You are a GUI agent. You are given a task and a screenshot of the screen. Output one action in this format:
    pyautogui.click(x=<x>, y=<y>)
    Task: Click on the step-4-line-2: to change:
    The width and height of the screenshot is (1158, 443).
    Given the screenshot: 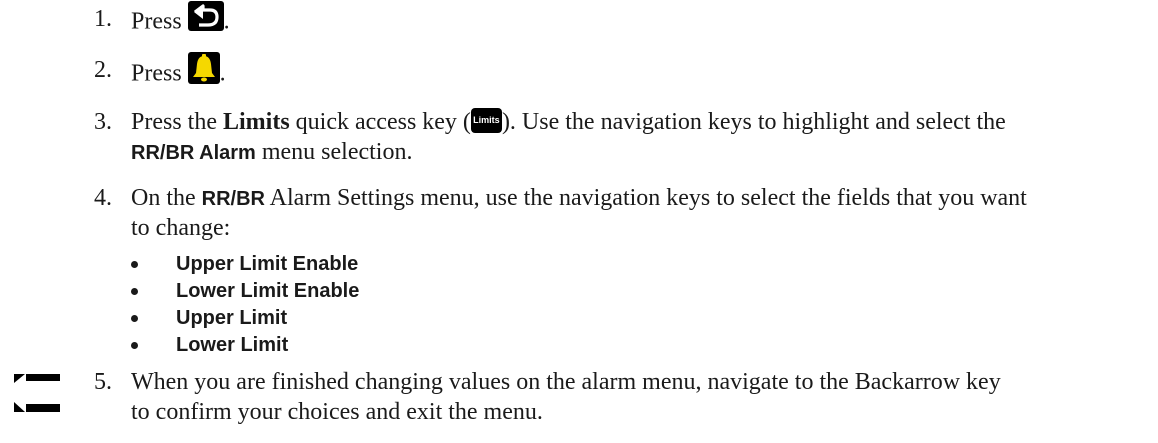 What is the action you would take?
    pyautogui.click(x=180, y=228)
    